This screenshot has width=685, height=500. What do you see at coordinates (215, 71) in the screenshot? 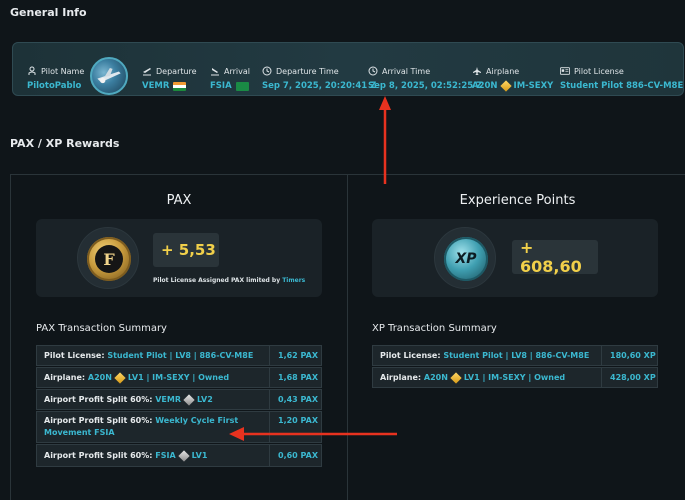
I see `landing-icon` at bounding box center [215, 71].